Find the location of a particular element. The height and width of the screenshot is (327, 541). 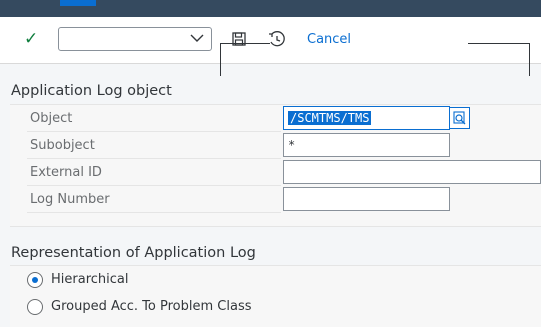

external-id-field is located at coordinates (412, 172).